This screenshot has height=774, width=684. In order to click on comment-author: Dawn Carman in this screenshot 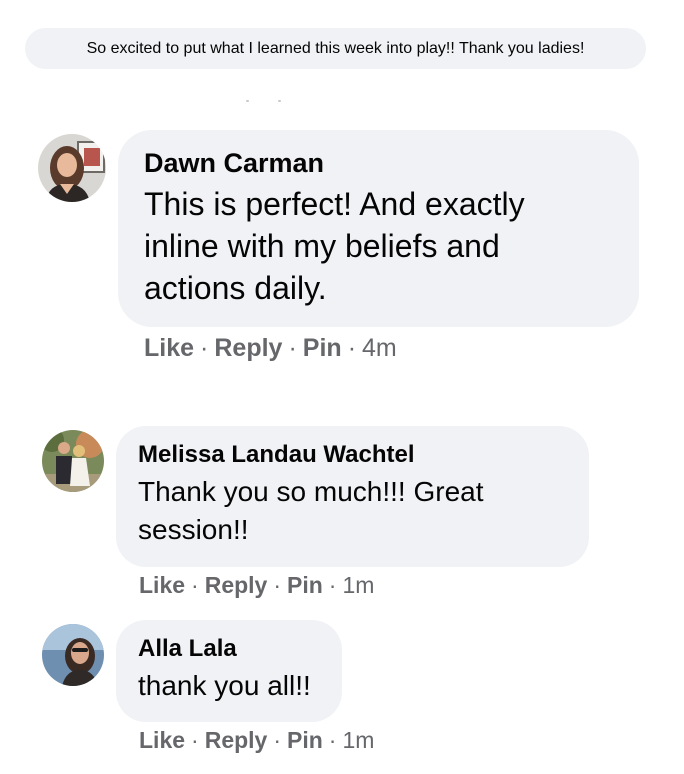, I will do `click(378, 163)`.